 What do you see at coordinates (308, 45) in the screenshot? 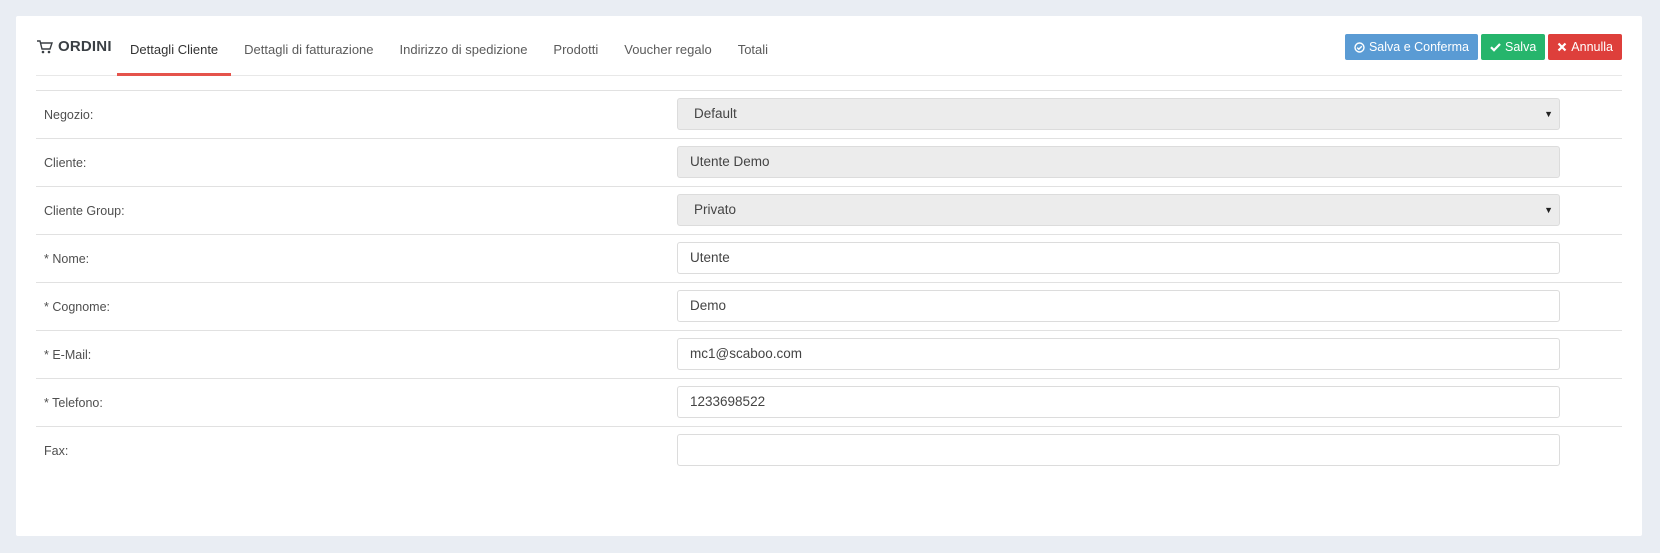
I see `tab-dettagli-fatturazione: Dettagli di fatturazione` at bounding box center [308, 45].